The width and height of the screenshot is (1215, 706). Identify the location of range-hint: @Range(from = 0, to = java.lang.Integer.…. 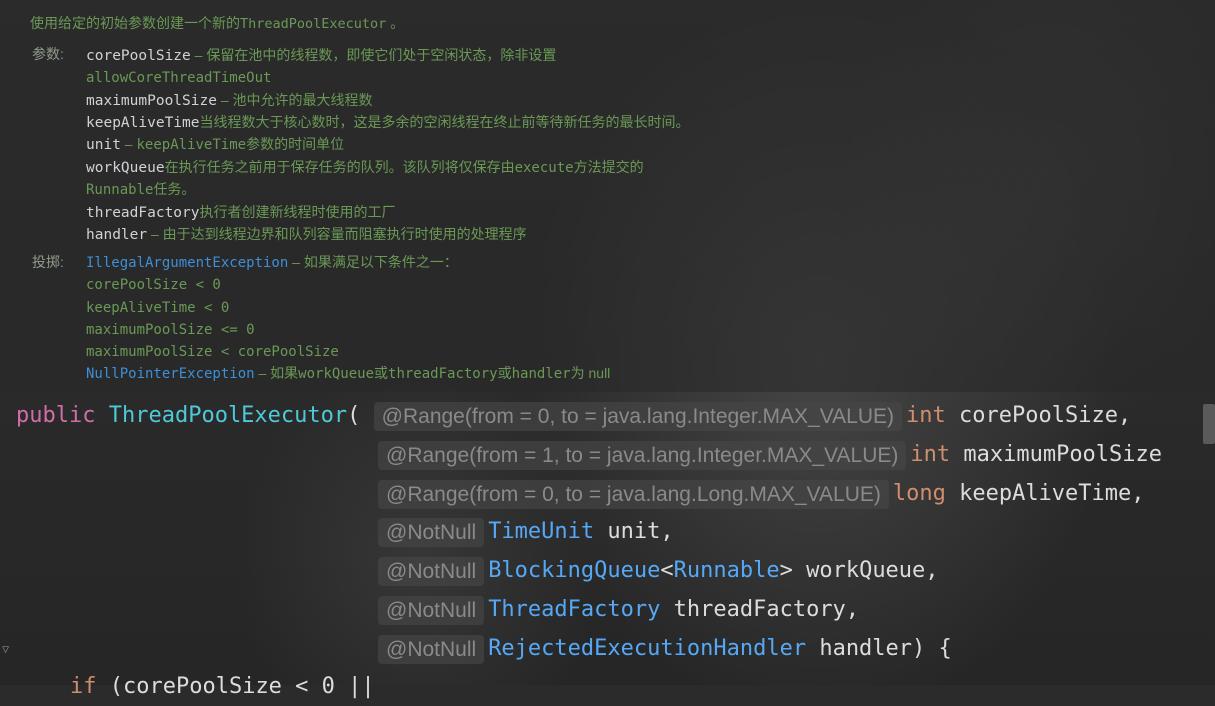
(638, 416).